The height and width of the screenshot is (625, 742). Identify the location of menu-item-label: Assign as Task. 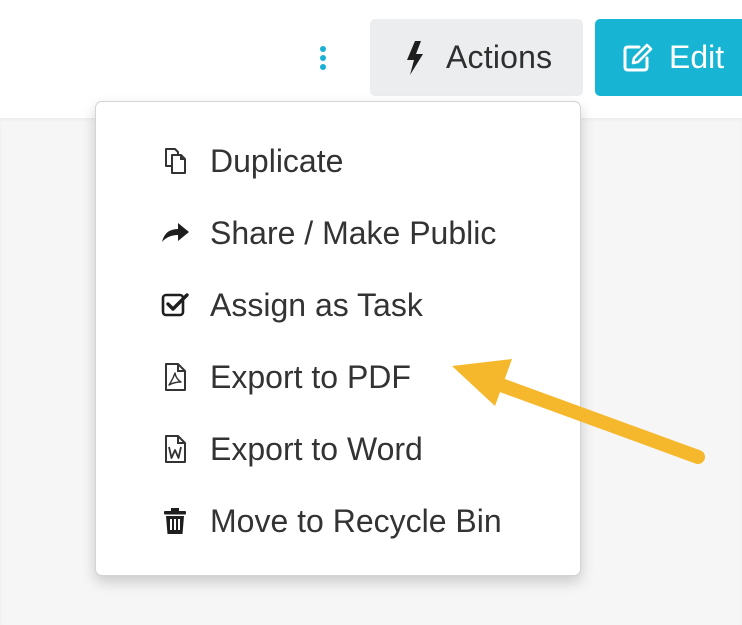
(316, 304).